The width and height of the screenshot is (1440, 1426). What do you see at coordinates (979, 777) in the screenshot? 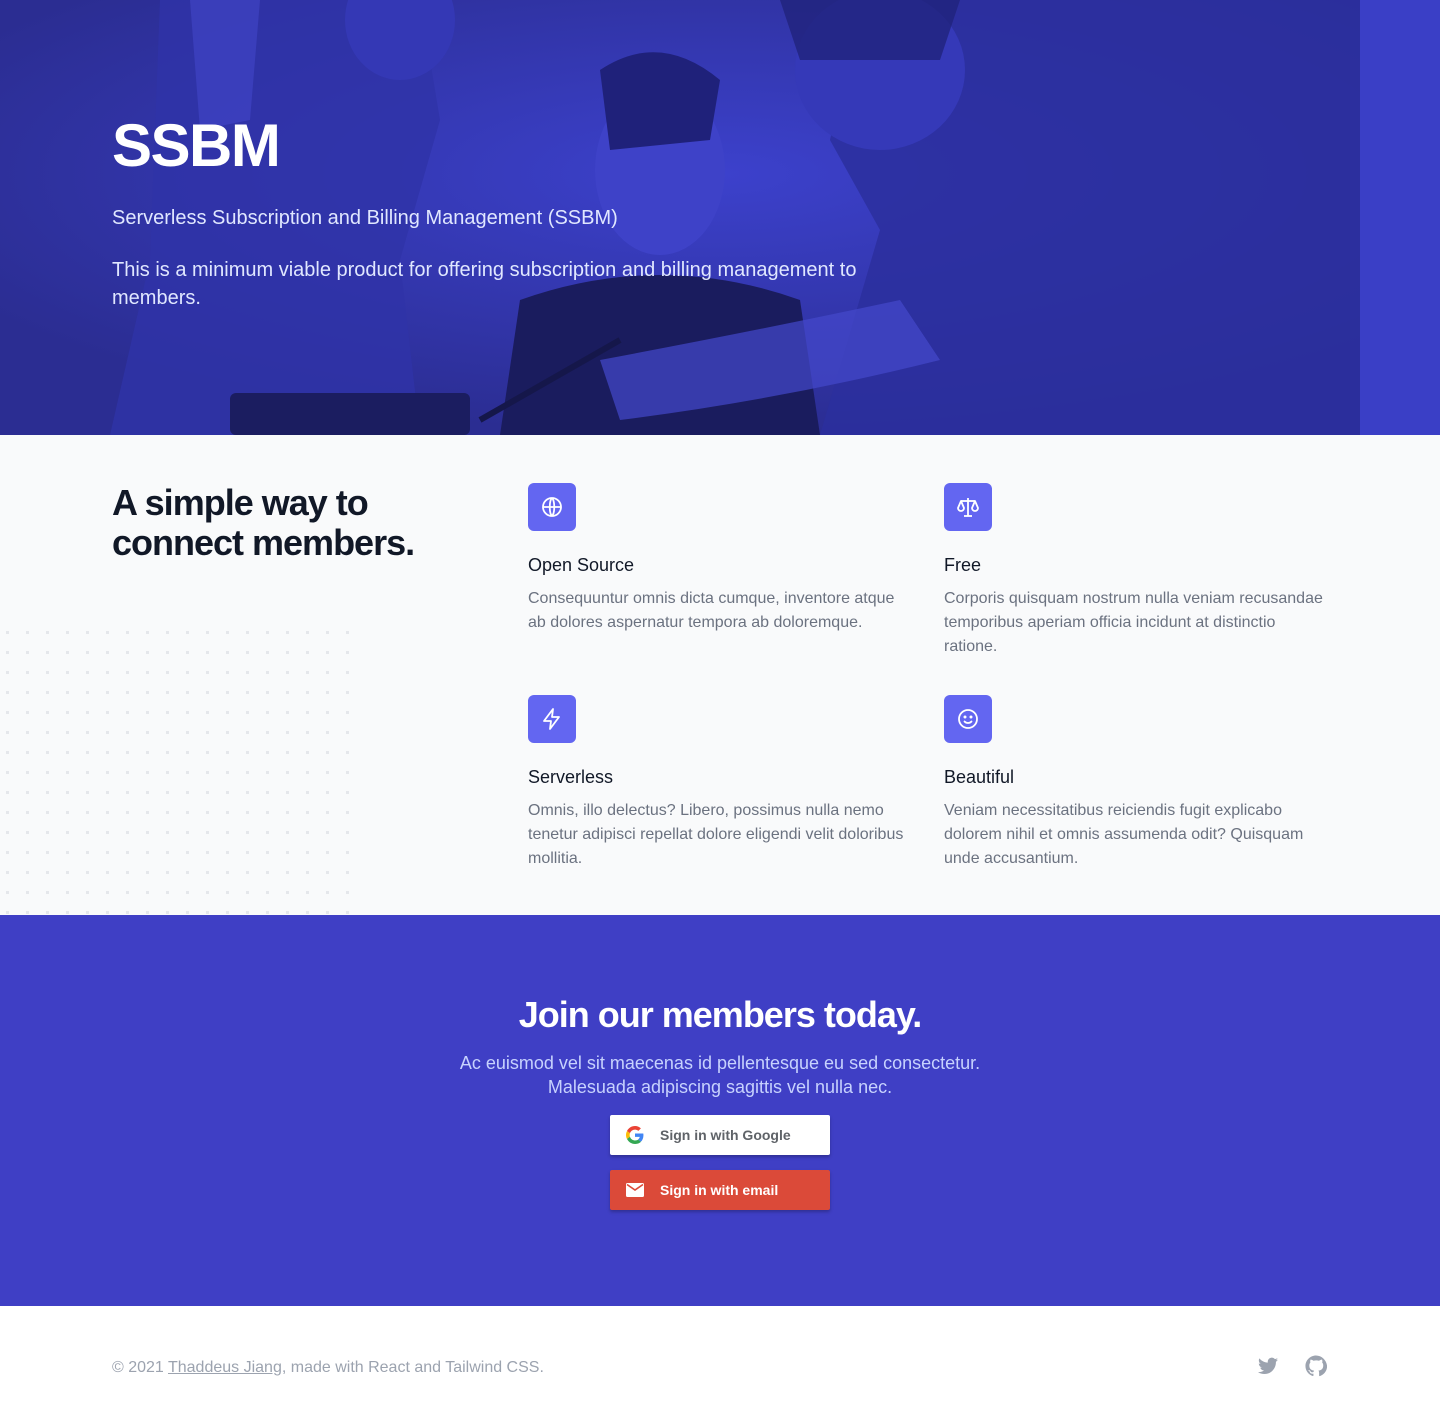
I see `feature-title: Beautiful` at bounding box center [979, 777].